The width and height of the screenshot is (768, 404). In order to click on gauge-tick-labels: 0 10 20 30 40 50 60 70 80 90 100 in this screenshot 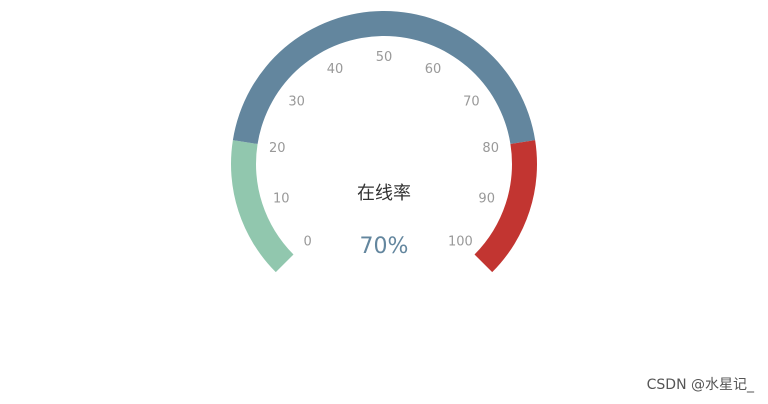, I will do `click(384, 149)`.